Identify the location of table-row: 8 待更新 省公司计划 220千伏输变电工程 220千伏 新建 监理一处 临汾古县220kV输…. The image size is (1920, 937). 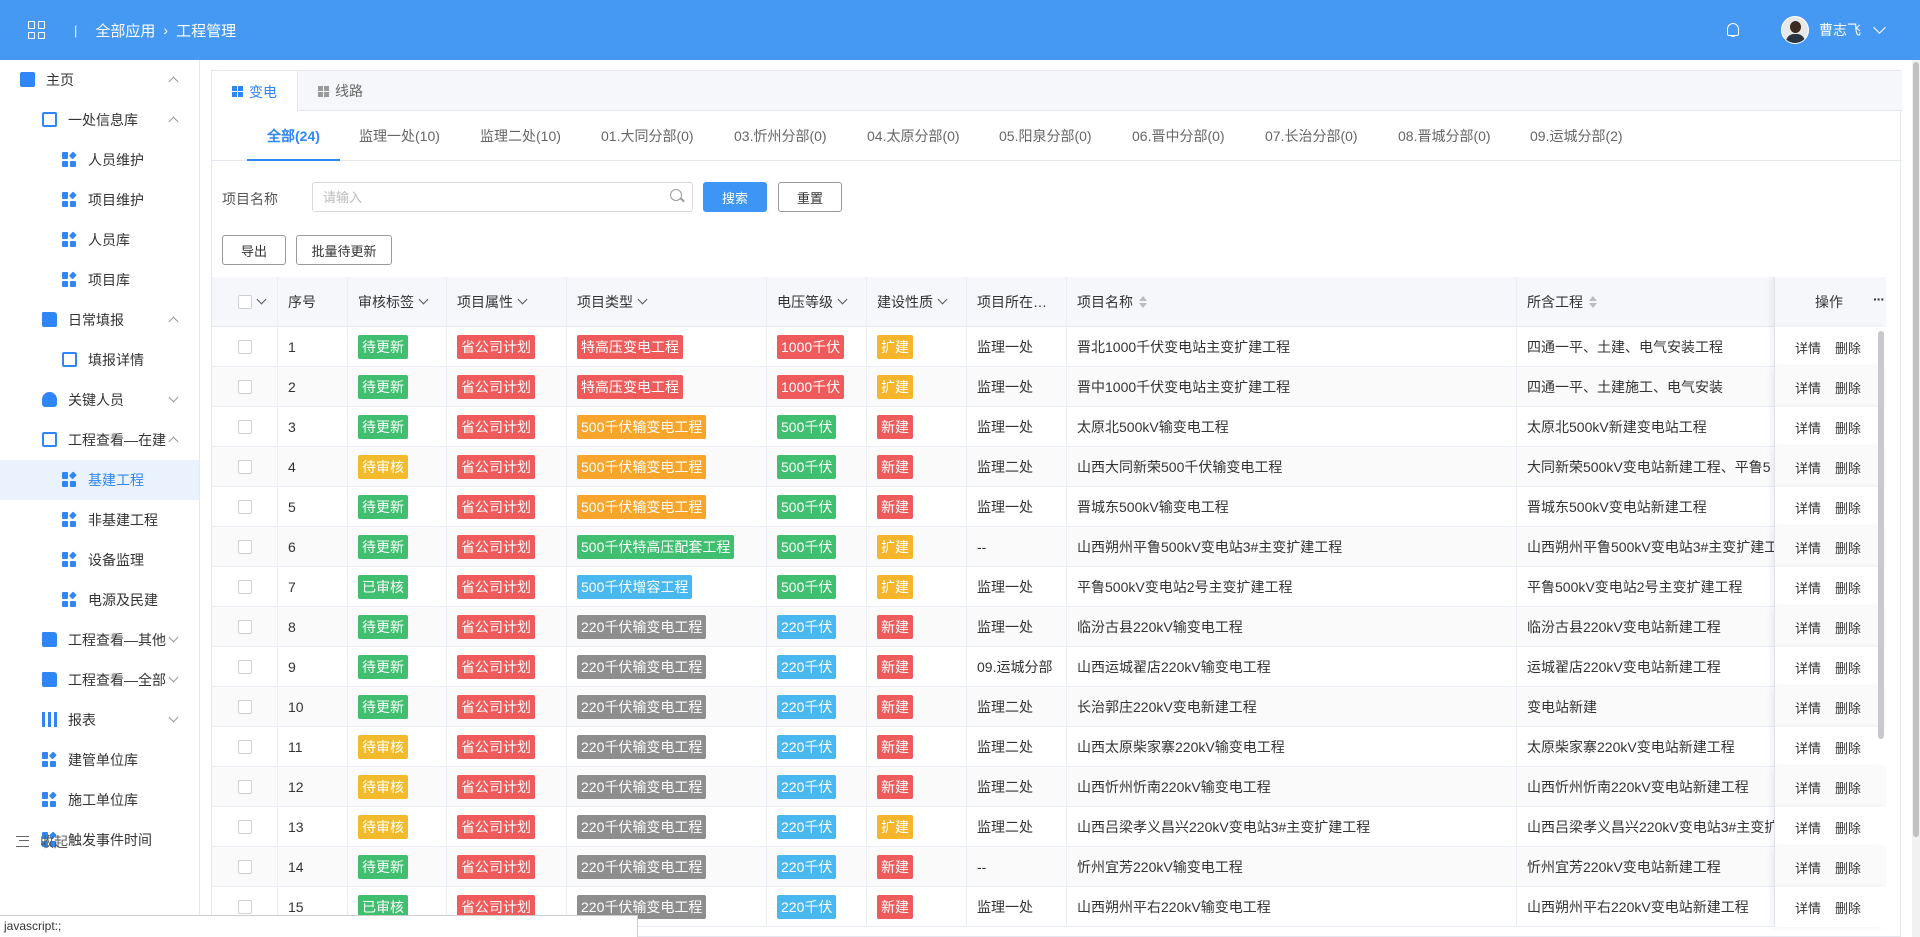
(1049, 627).